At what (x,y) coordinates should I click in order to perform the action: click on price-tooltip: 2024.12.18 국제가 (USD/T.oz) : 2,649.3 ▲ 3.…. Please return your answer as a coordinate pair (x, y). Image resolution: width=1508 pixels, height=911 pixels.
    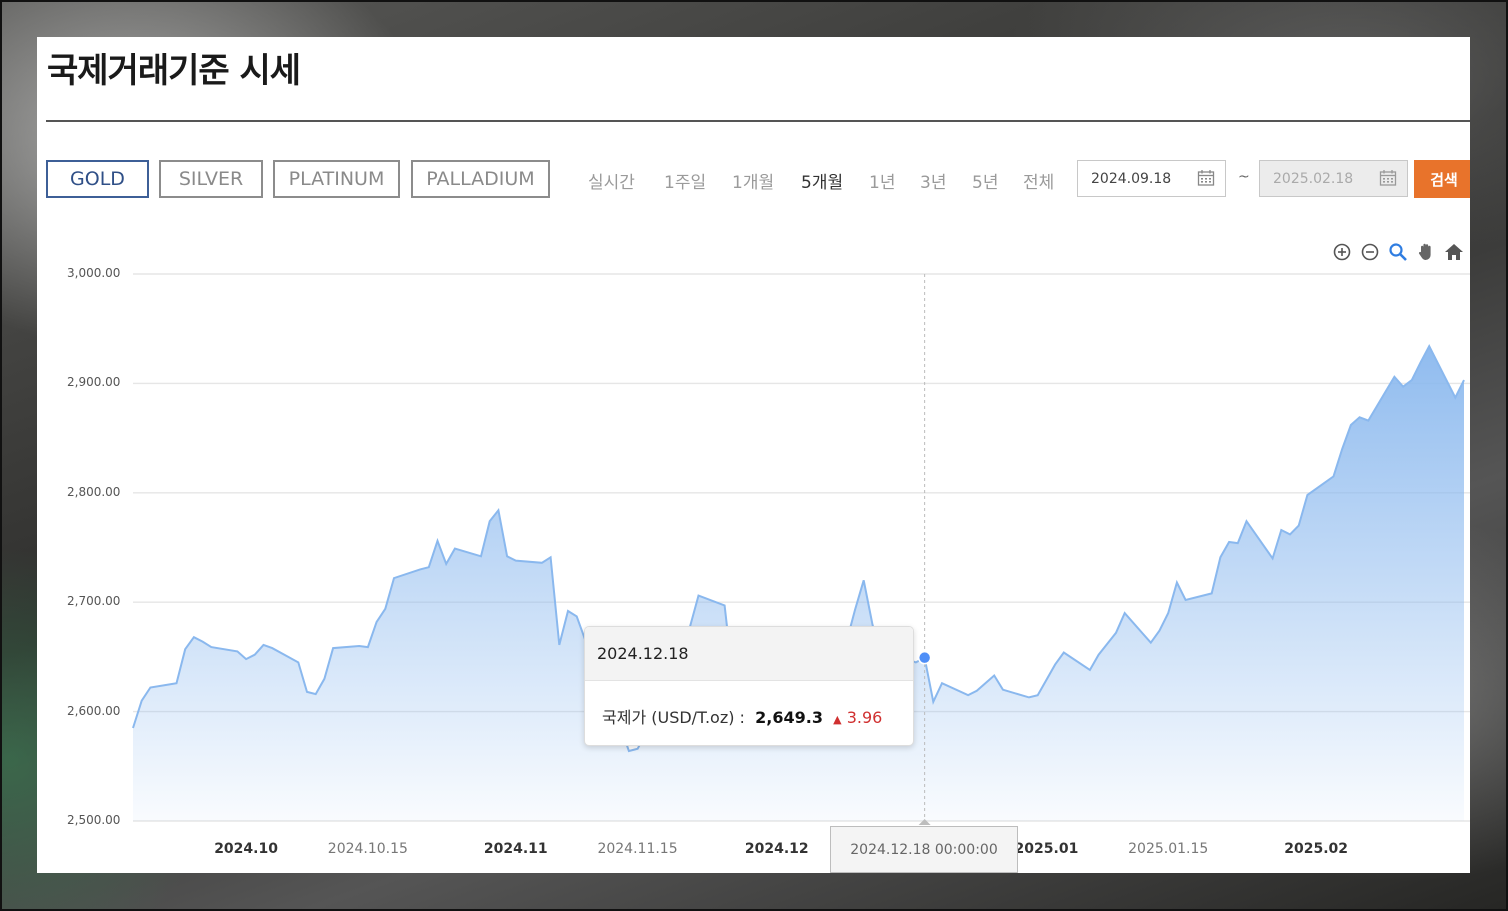
    Looking at the image, I should click on (749, 686).